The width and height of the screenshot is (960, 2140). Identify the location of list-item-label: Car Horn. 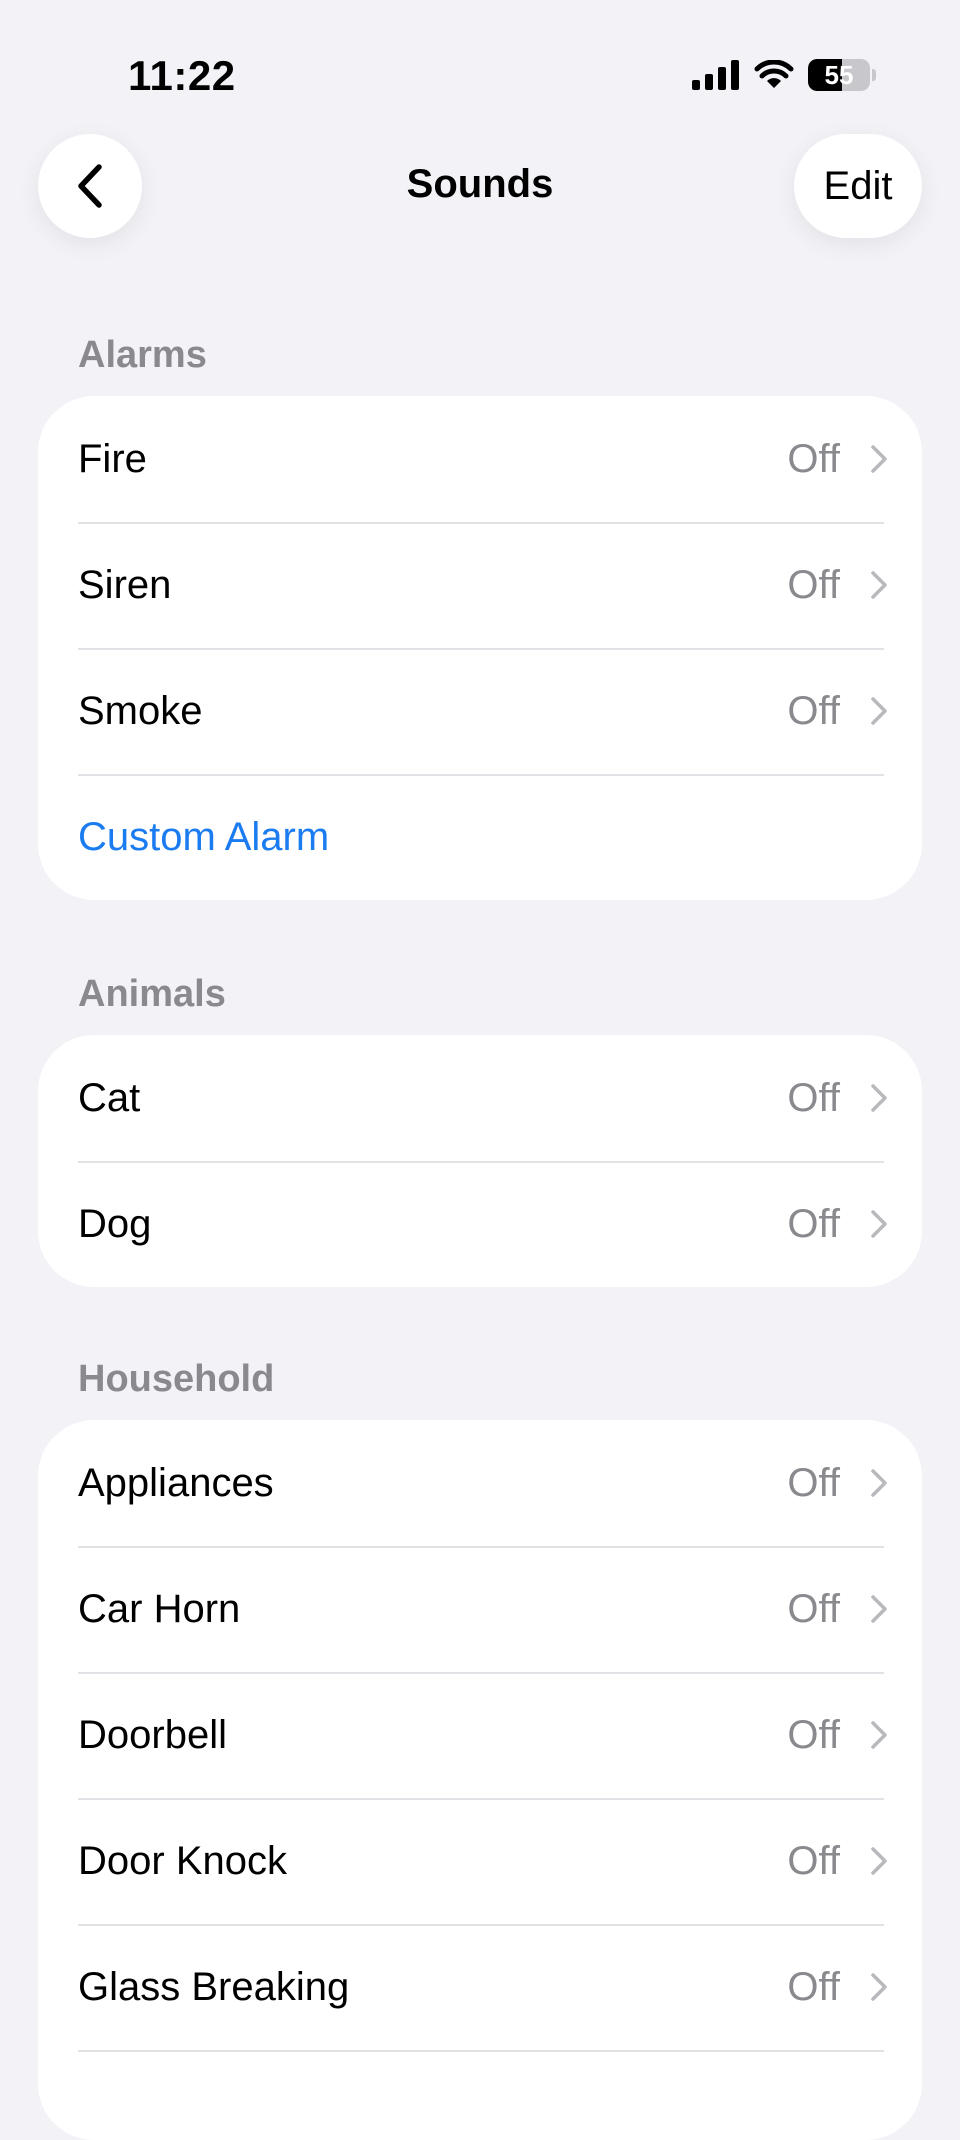
(159, 1608).